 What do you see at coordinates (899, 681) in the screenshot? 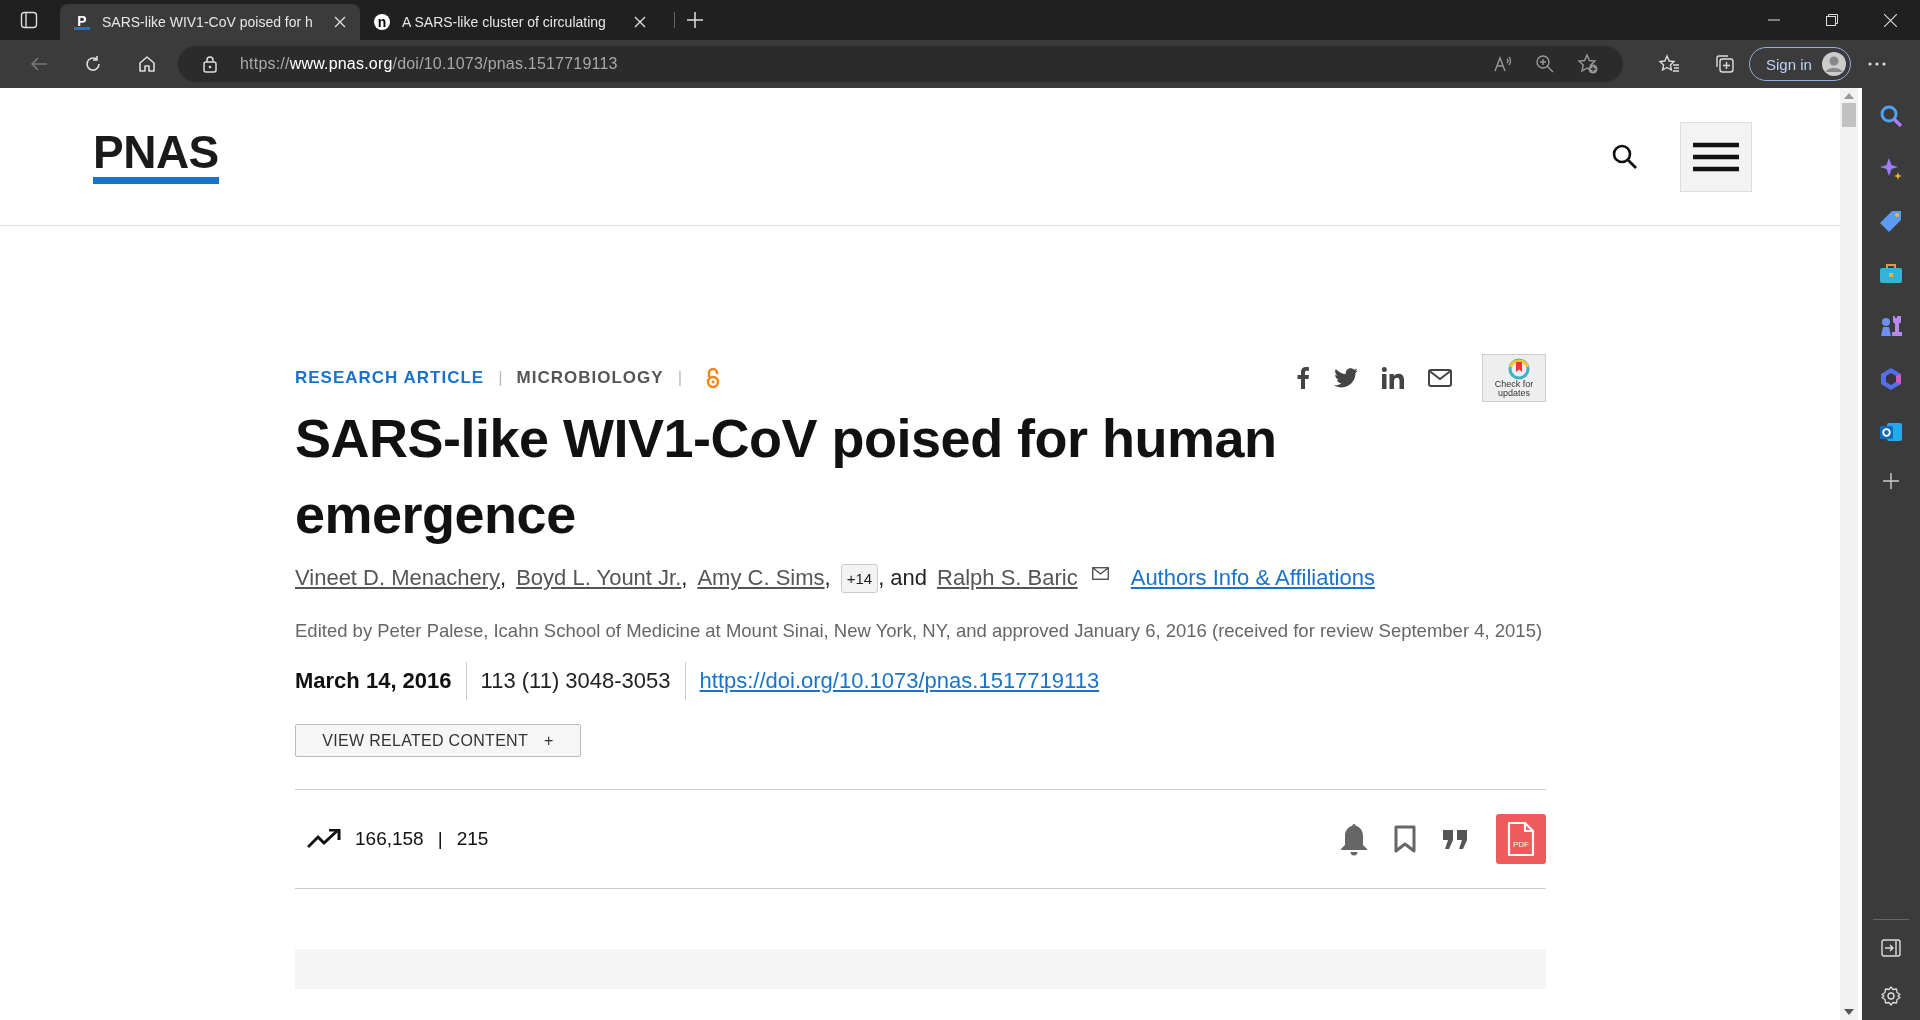
I see `doi-link: https://doi.org/10.1073/pnas.1517719113` at bounding box center [899, 681].